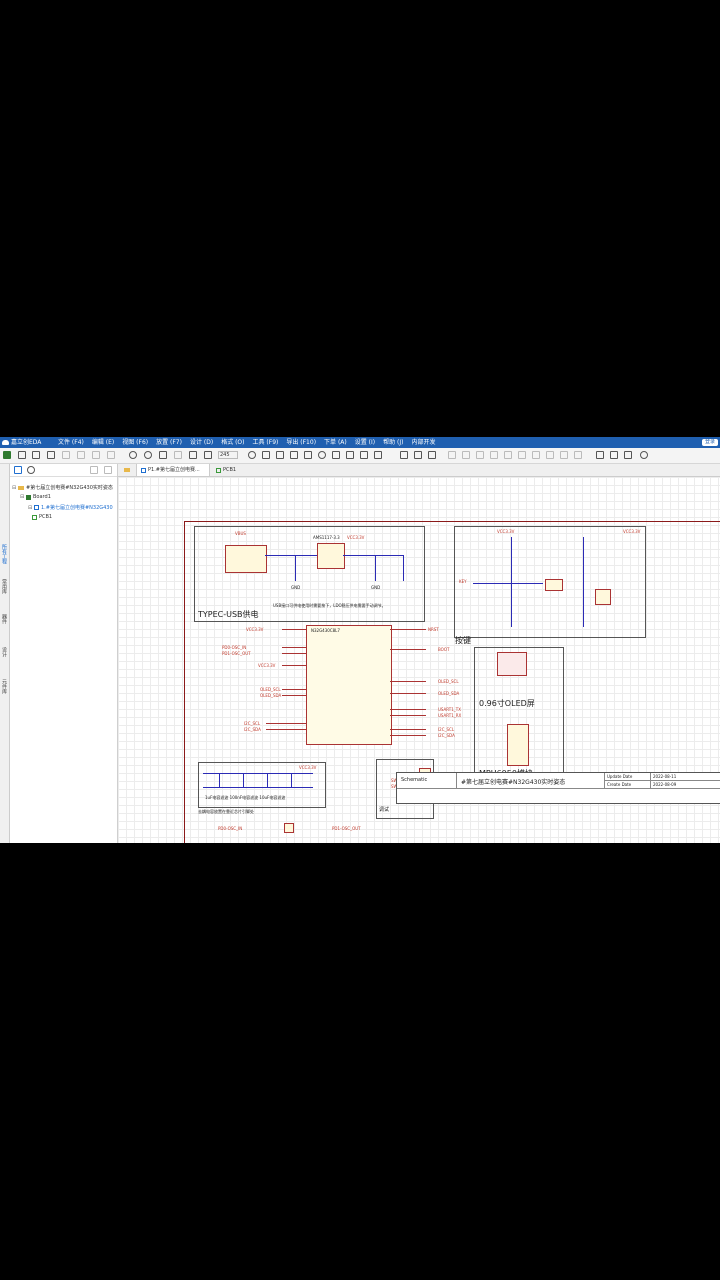 Image resolution: width=720 pixels, height=1280 pixels. I want to click on board-name: Board1, so click(42, 497).